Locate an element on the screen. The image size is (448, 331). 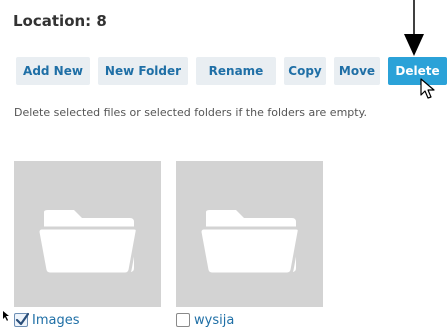
mouse-cursor-icon is located at coordinates (427, 88).